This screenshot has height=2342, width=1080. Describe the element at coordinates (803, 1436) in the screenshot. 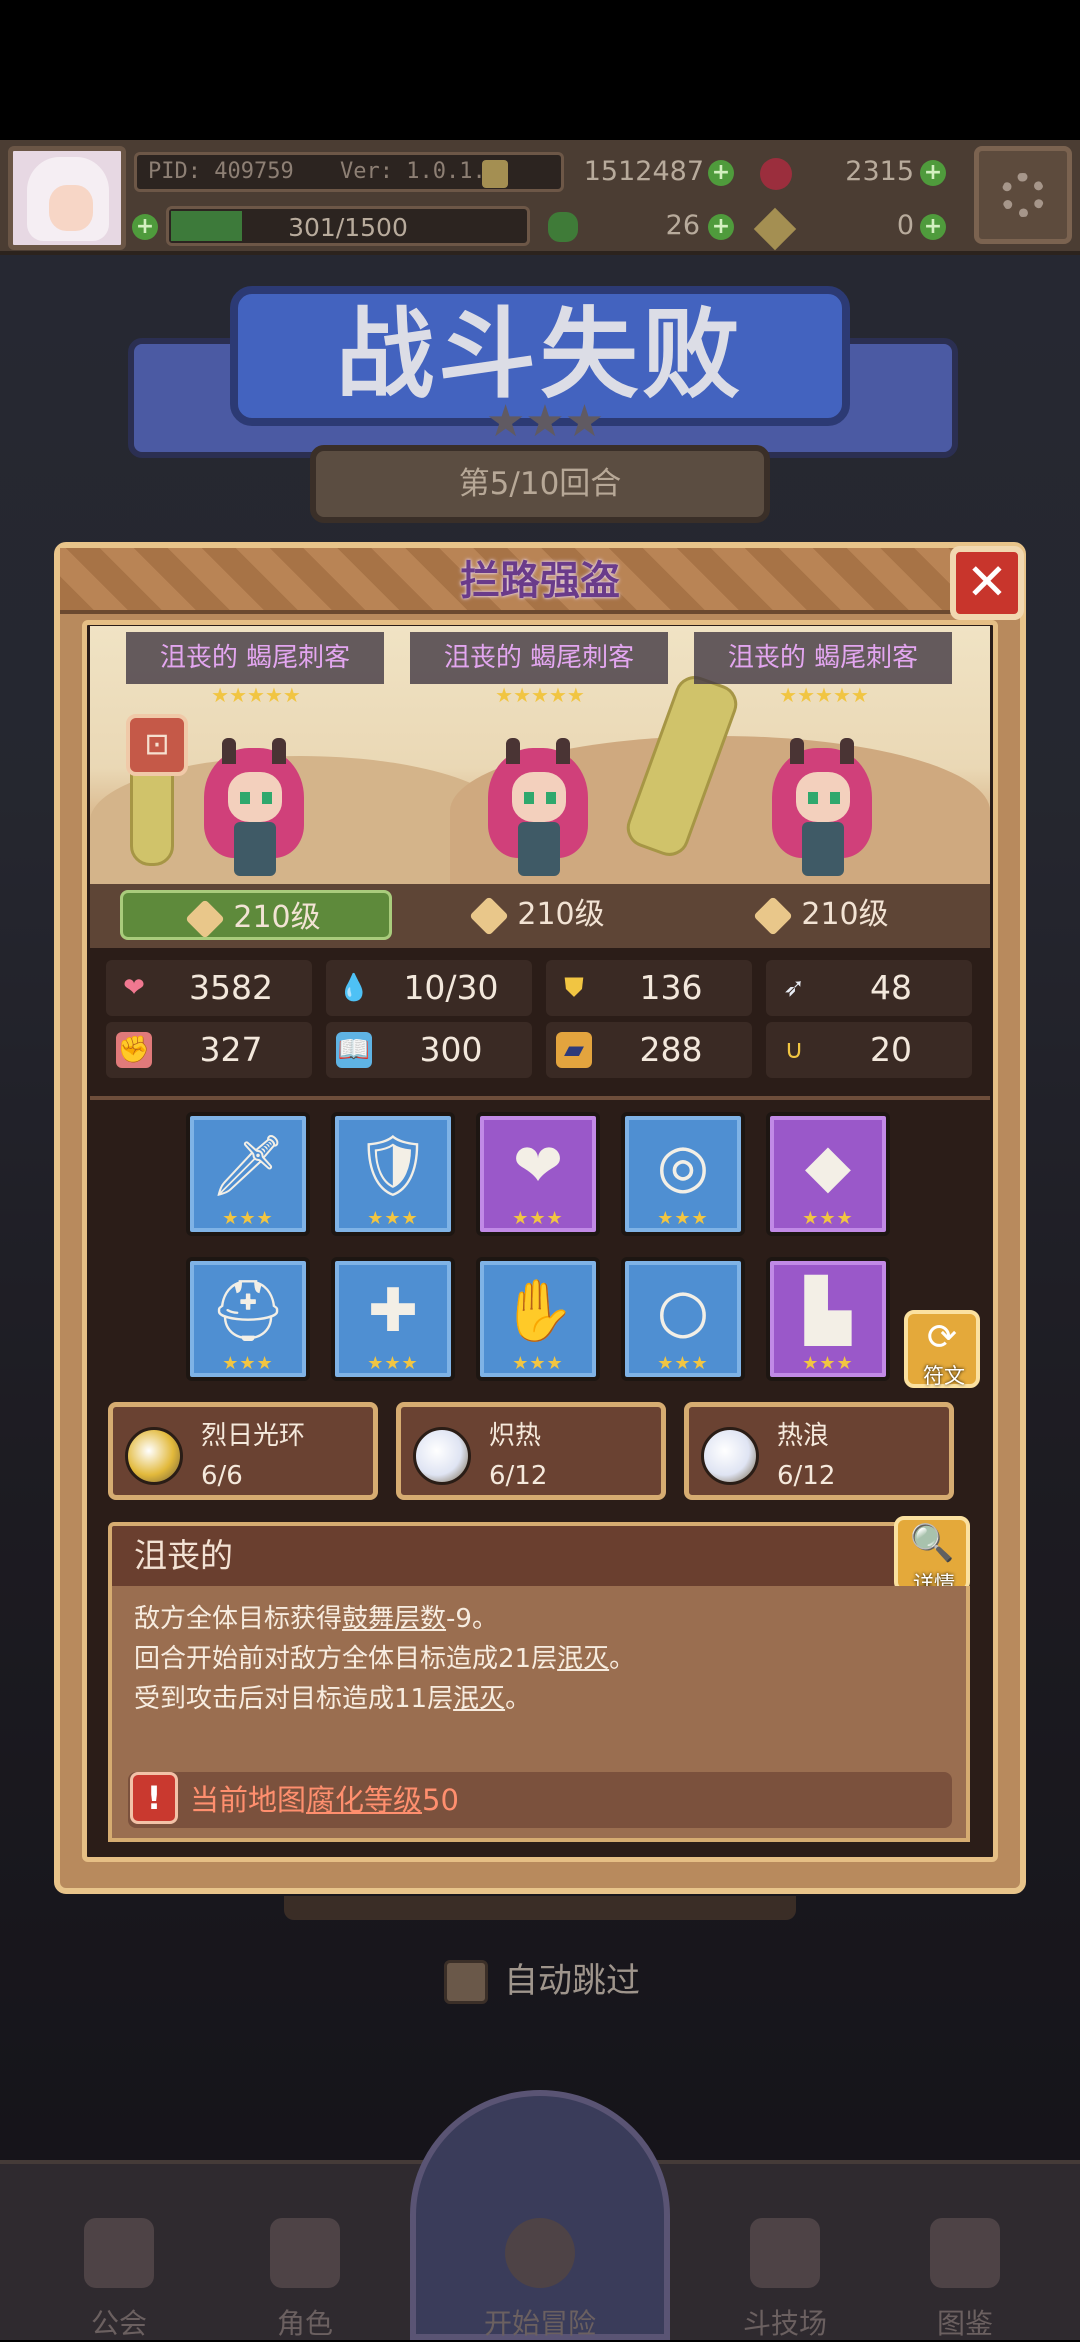

I see `buff-name: 热浪` at that location.